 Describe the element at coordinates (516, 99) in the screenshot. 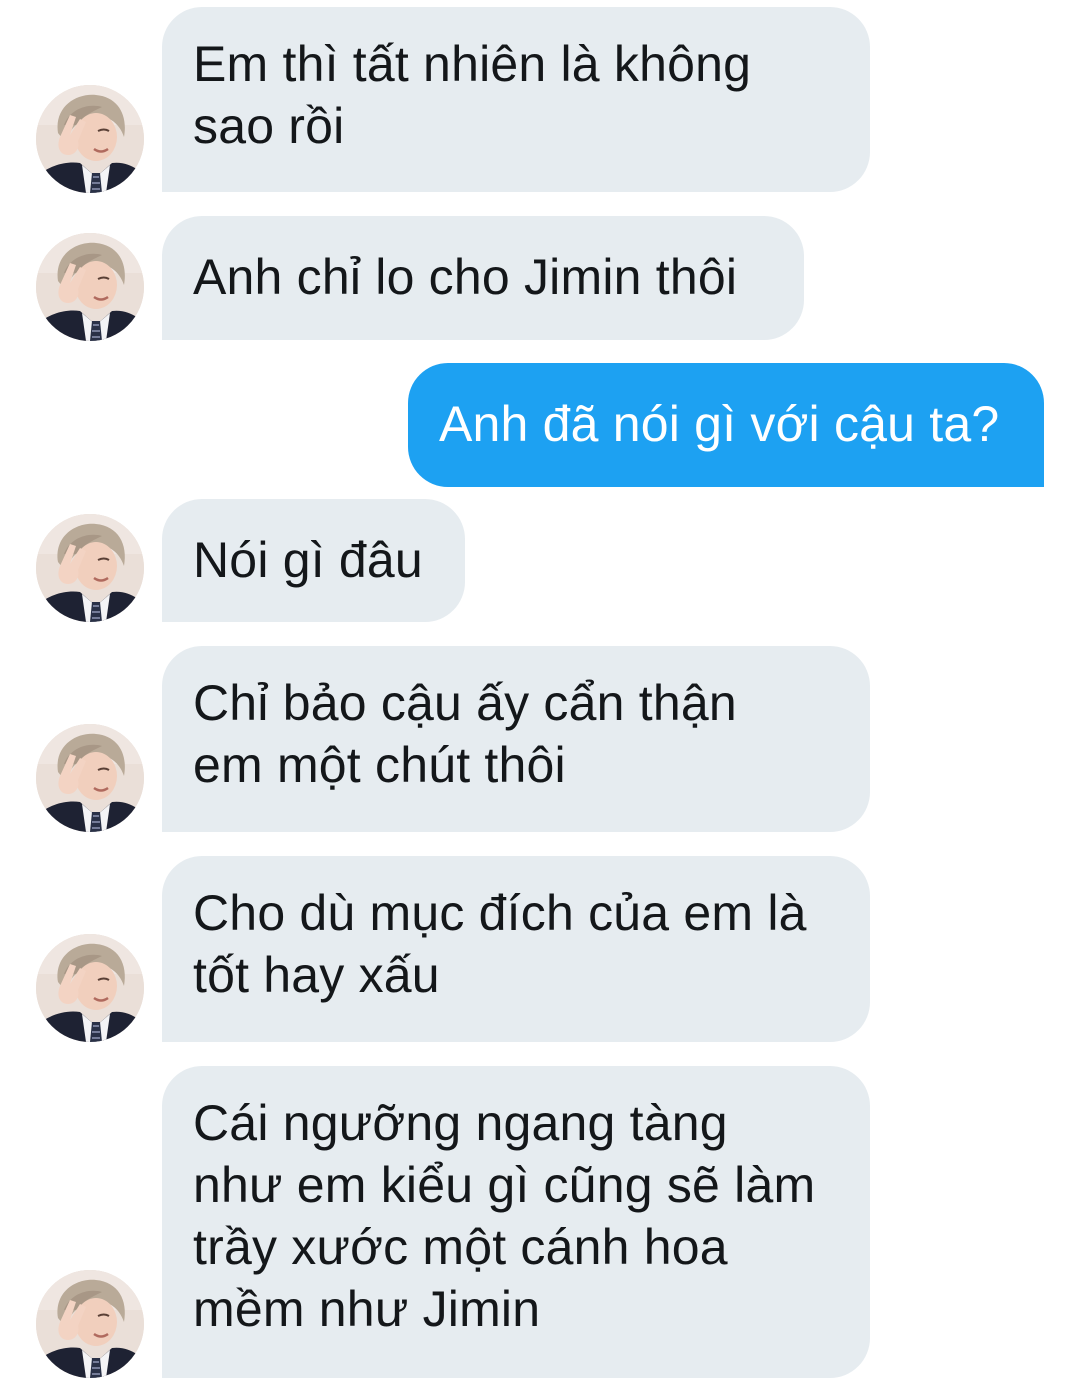

I see `incoming-message-bubble: Em thì tất nhiên là không sao rồi` at that location.